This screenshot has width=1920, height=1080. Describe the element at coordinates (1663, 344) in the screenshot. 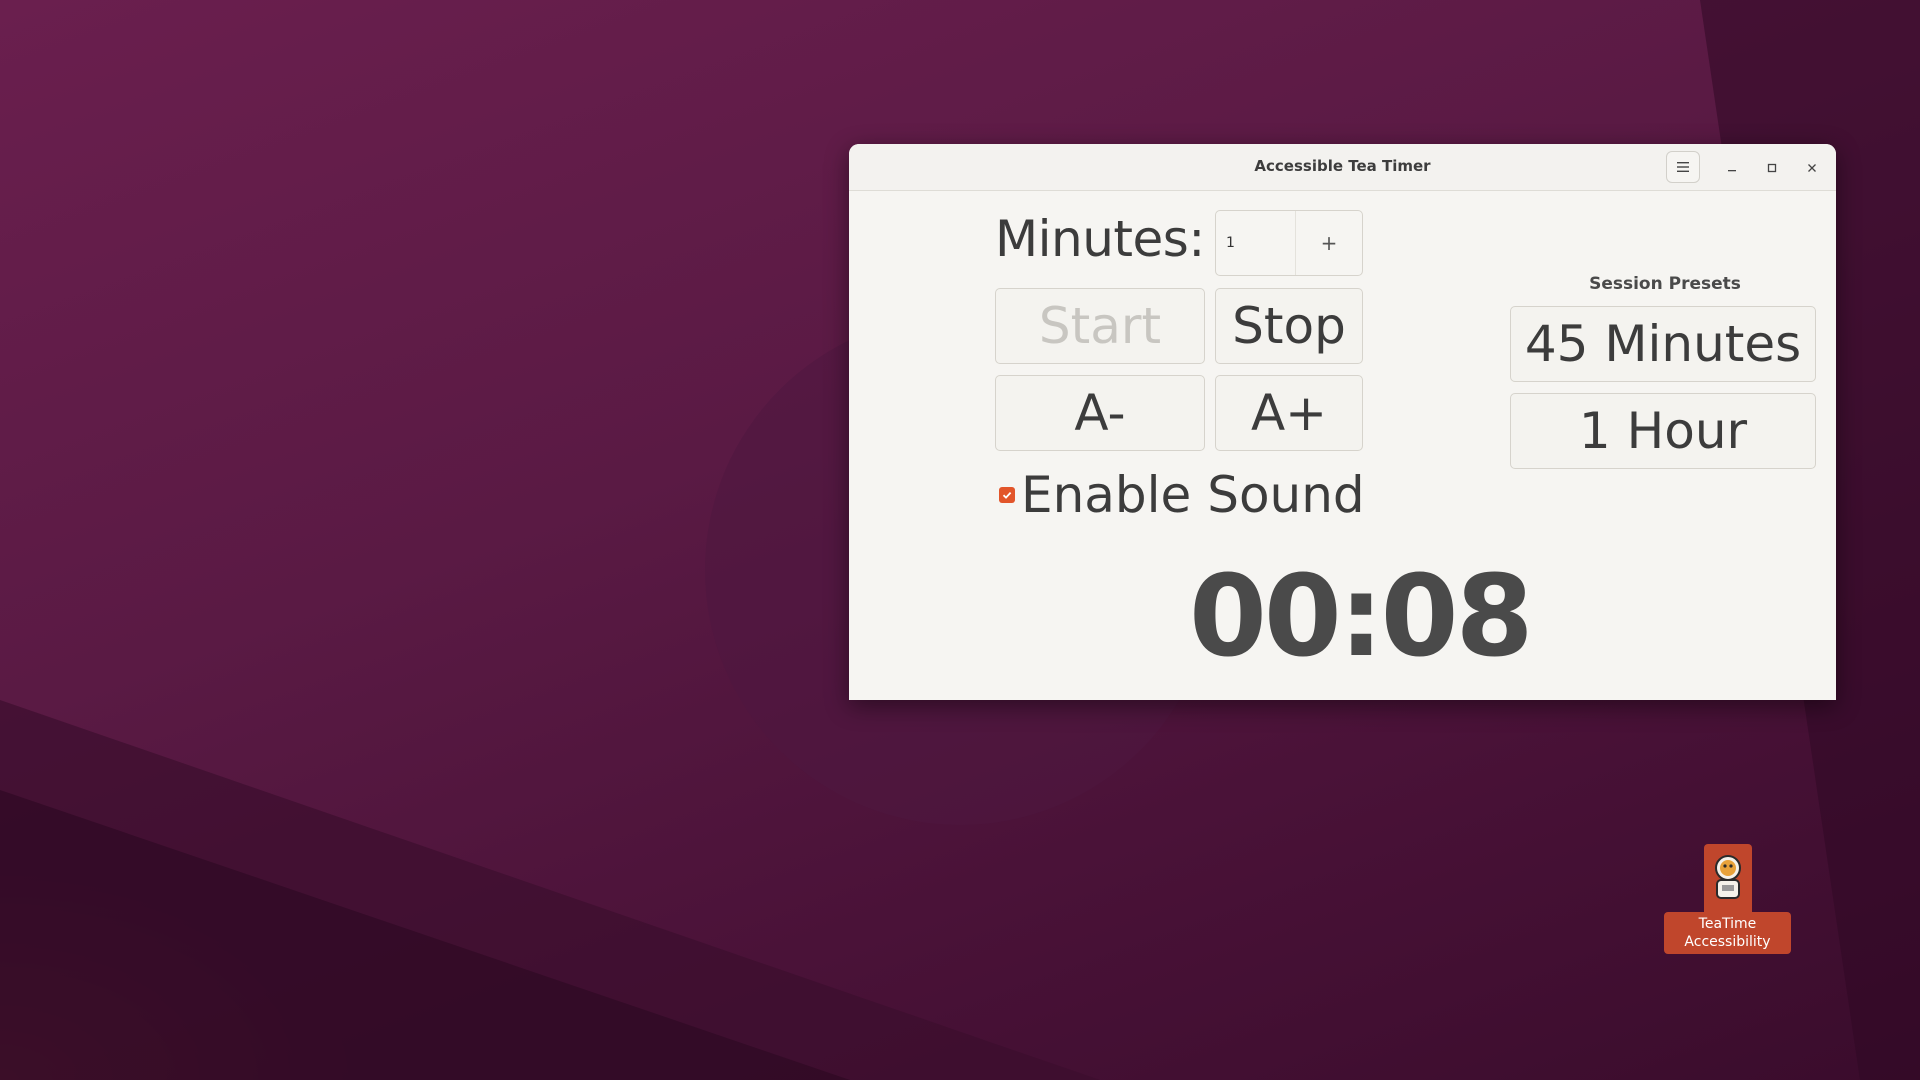

I see `preset-45-minutes-button: 45 Minutes` at that location.